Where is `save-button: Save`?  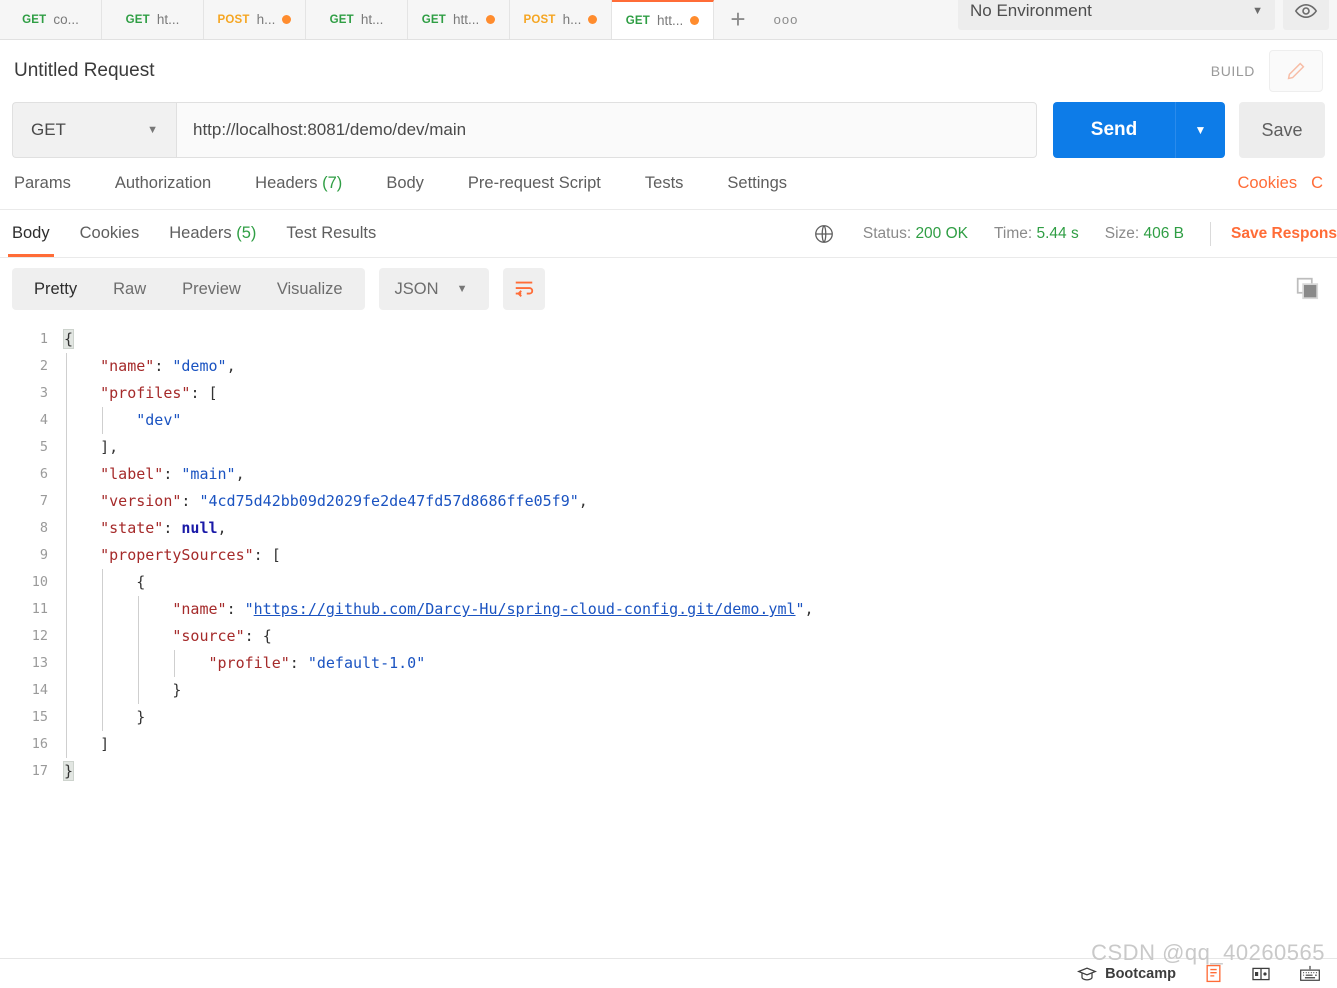
save-button: Save is located at coordinates (1282, 130).